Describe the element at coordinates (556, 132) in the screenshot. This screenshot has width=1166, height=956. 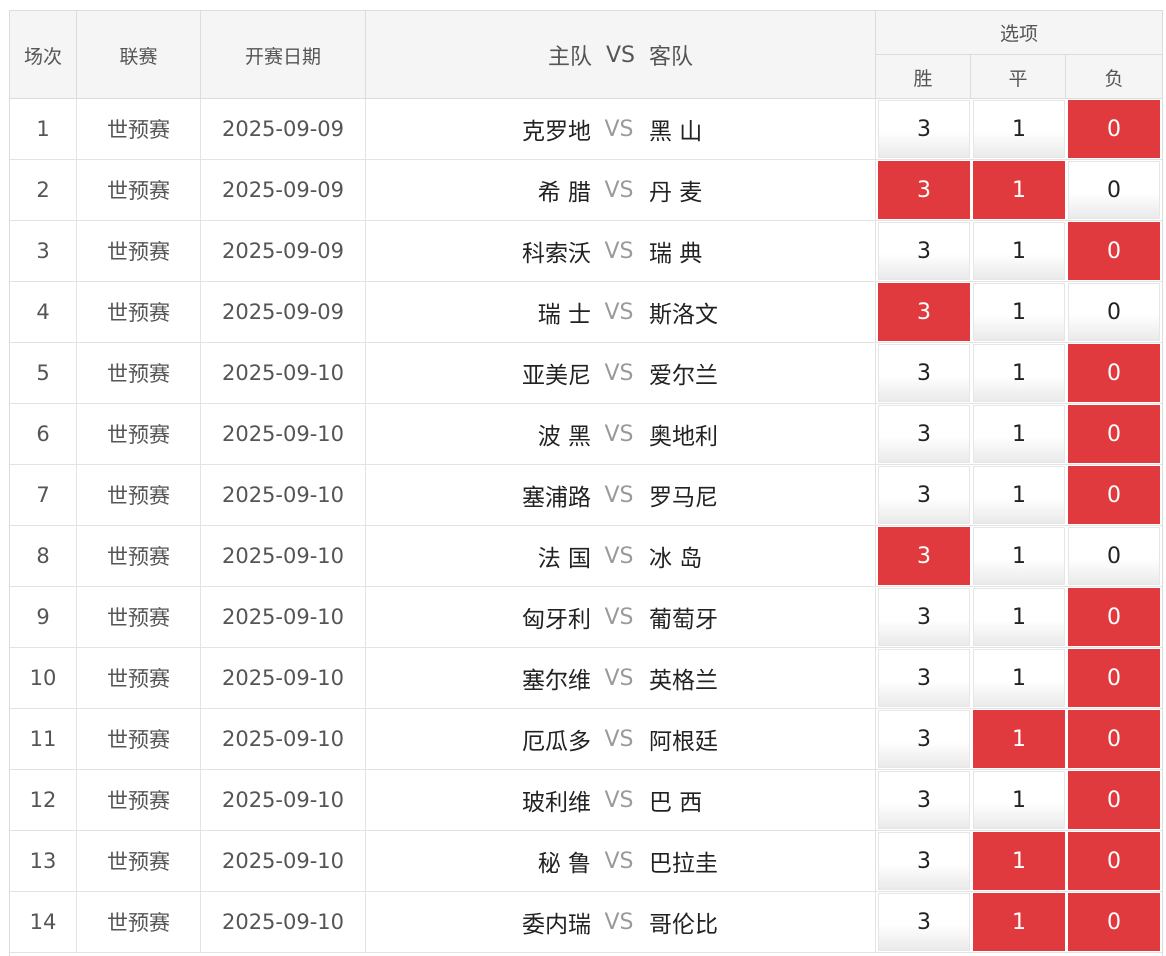
I see `home-team: 克罗地` at that location.